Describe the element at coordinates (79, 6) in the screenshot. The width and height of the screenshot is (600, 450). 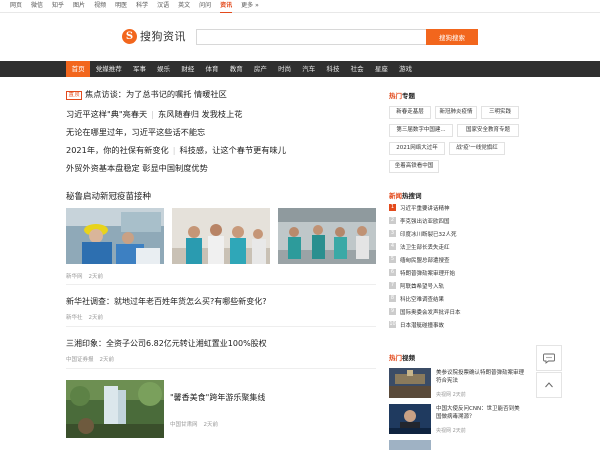
I see `topnav-item-images: 图片` at that location.